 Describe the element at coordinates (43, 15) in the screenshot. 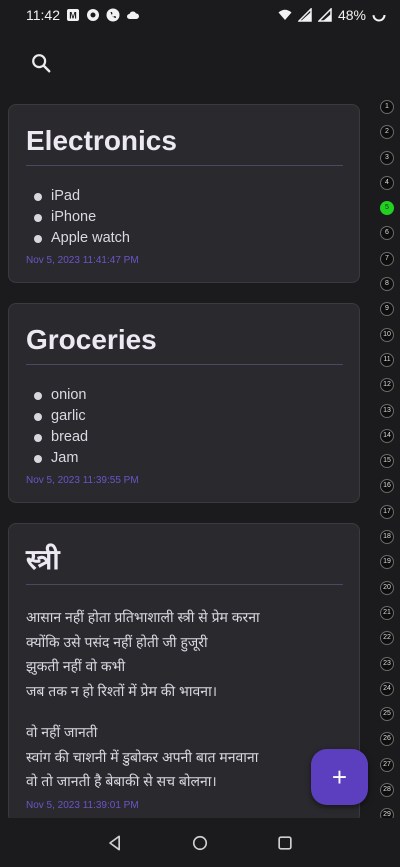

I see `status-time: 11:42` at that location.